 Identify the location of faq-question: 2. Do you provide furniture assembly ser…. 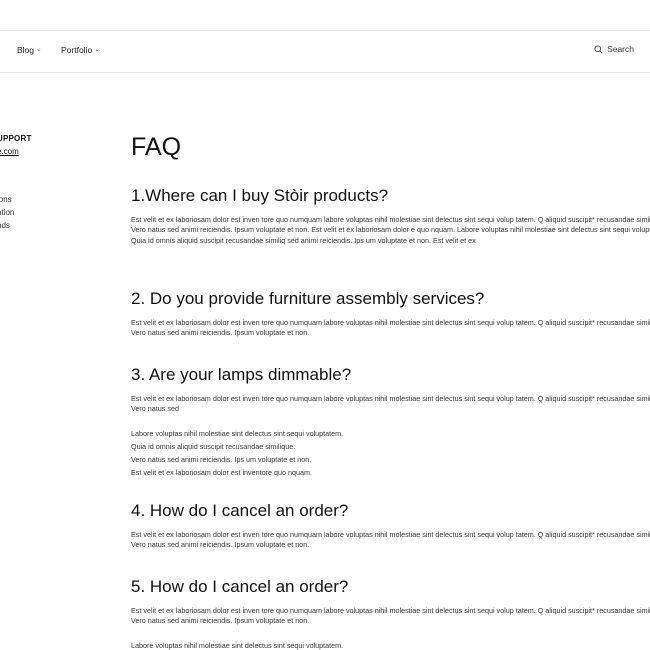
(308, 298).